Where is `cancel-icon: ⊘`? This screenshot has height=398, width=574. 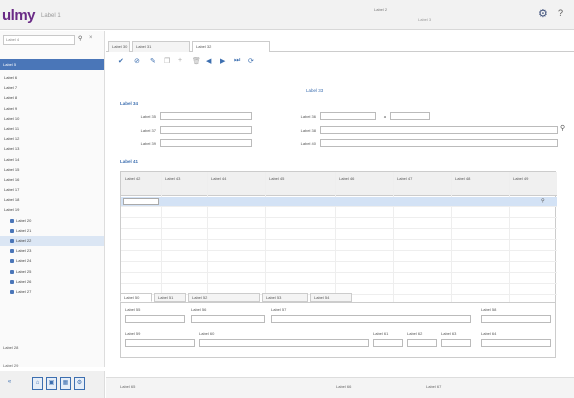
cancel-icon: ⊘ is located at coordinates (137, 61).